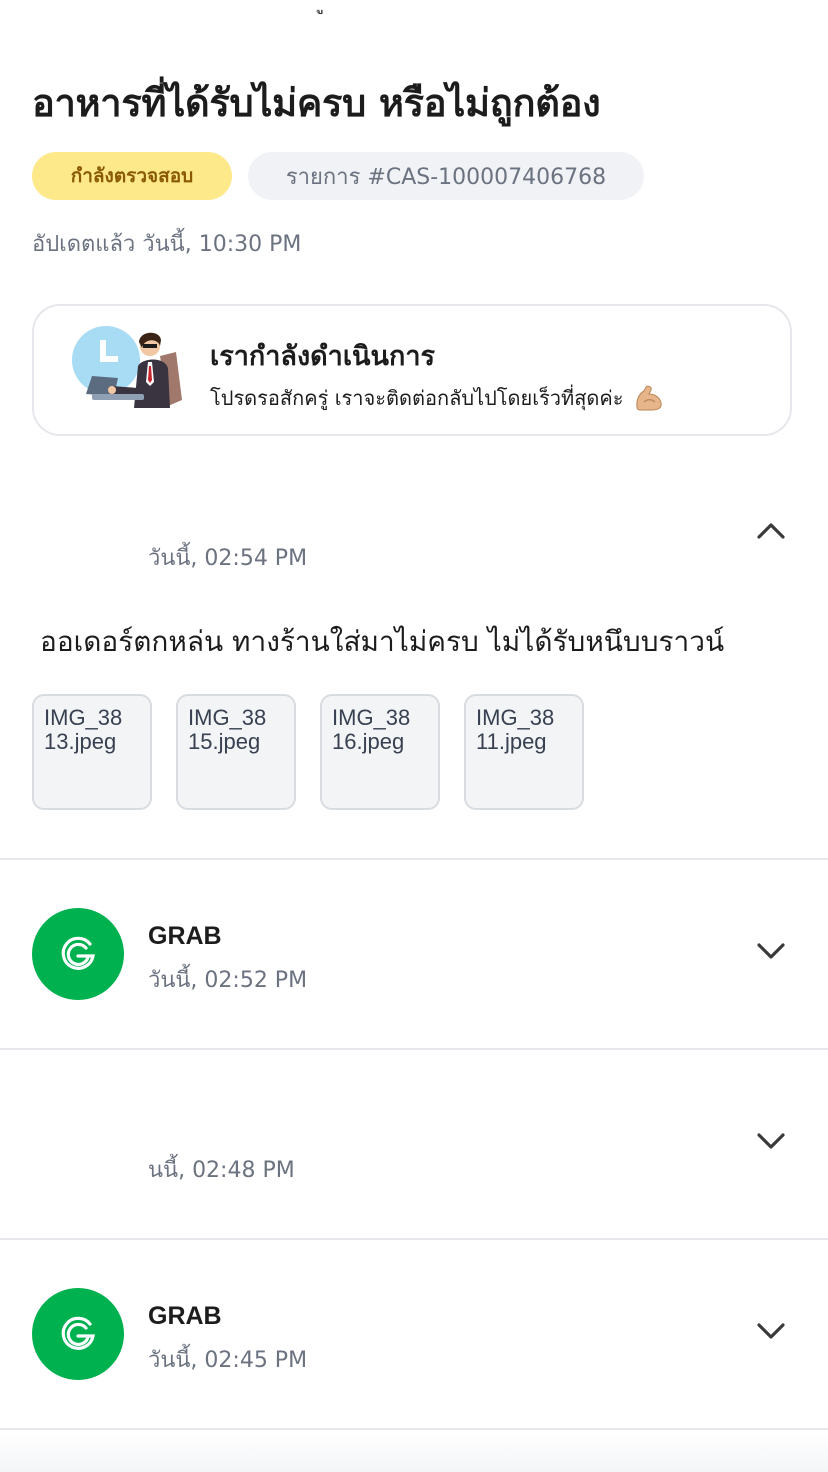 The image size is (828, 1472). I want to click on page-title: อาหารที่ได้รับไม่ครบ หรือไม่ถูกต้อง, so click(316, 103).